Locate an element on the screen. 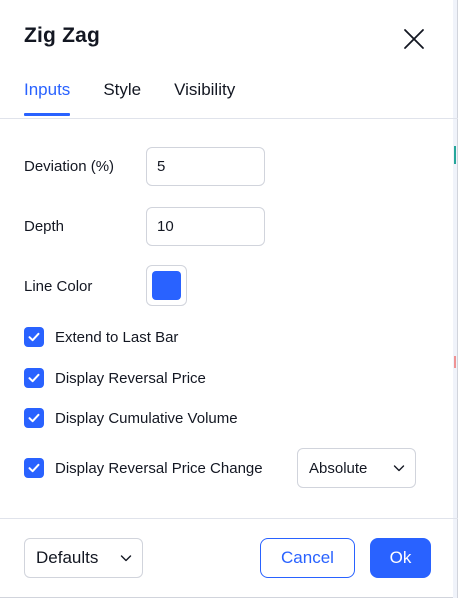 The height and width of the screenshot is (600, 460). display-cumulative-volume-option: Display Cumulative Volume is located at coordinates (131, 418).